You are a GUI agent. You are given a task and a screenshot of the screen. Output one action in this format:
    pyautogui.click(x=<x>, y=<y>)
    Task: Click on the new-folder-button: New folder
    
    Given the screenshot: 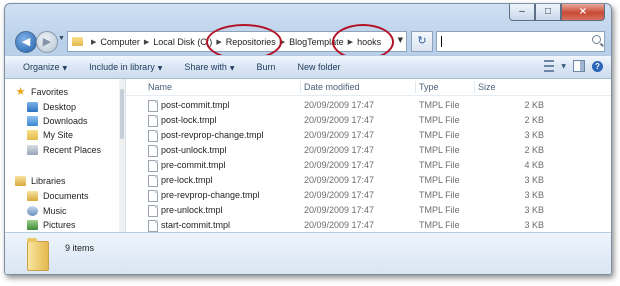 What is the action you would take?
    pyautogui.click(x=318, y=67)
    